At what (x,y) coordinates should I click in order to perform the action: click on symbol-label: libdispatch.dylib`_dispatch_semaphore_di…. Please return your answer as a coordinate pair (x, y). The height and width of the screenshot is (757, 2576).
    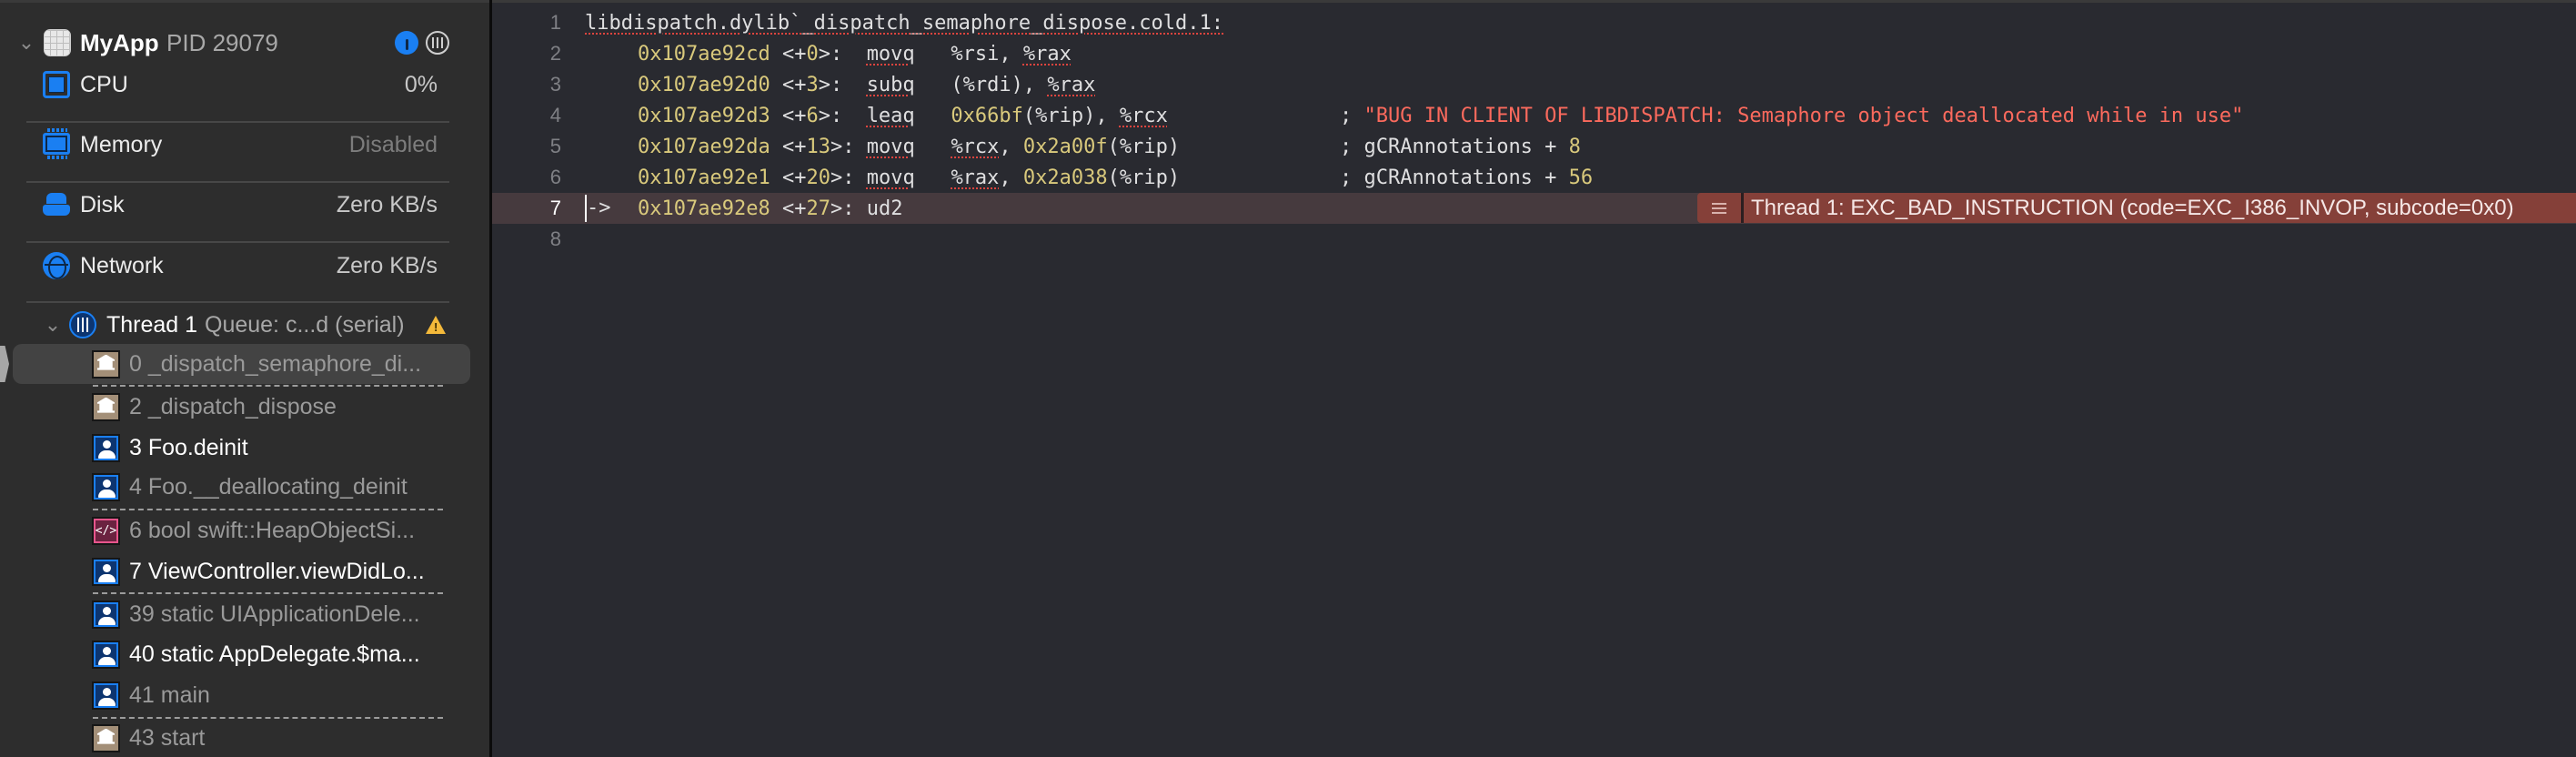
    Looking at the image, I should click on (904, 23).